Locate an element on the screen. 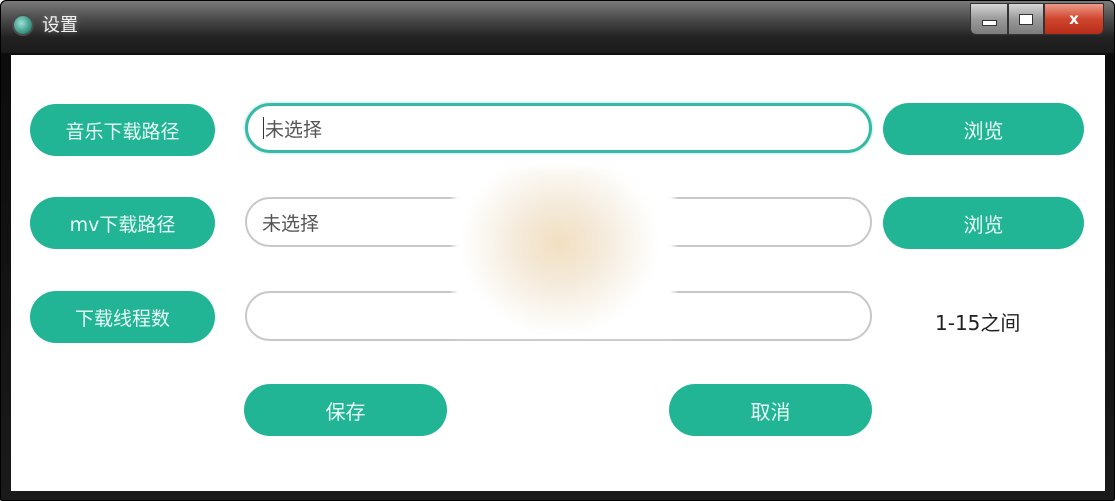 The height and width of the screenshot is (501, 1115). maximize-icon is located at coordinates (1026, 19).